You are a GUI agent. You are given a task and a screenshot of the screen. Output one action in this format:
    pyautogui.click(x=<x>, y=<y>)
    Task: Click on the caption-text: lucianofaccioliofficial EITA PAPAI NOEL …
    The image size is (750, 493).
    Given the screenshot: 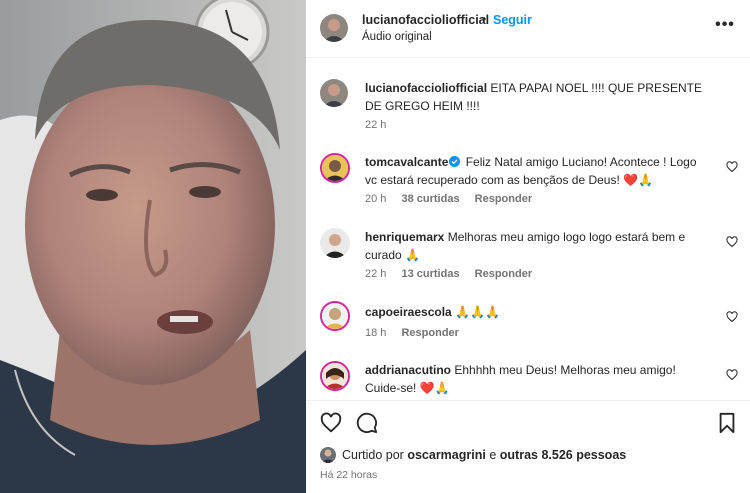 What is the action you would take?
    pyautogui.click(x=535, y=97)
    